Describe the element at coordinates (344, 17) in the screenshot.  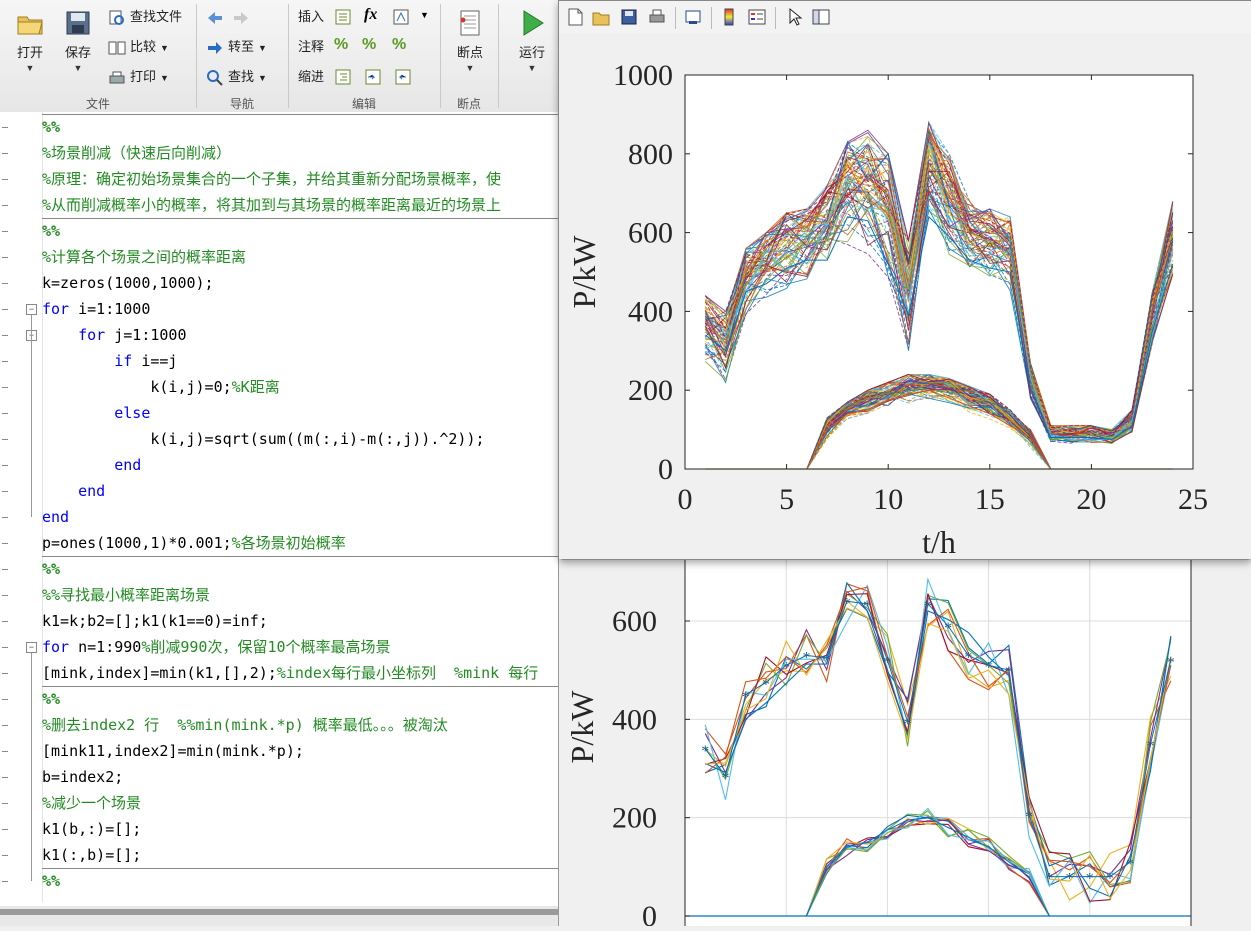
I see `insert-section-icon` at that location.